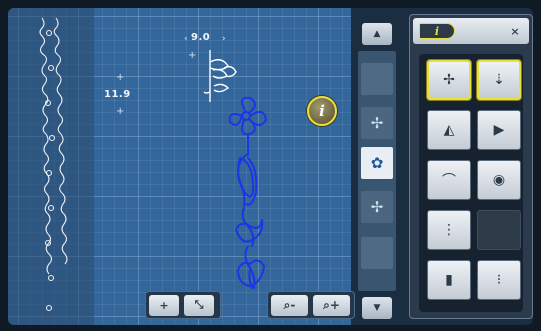 This screenshot has width=541, height=331. I want to click on bridge-button: ⌒, so click(449, 180).